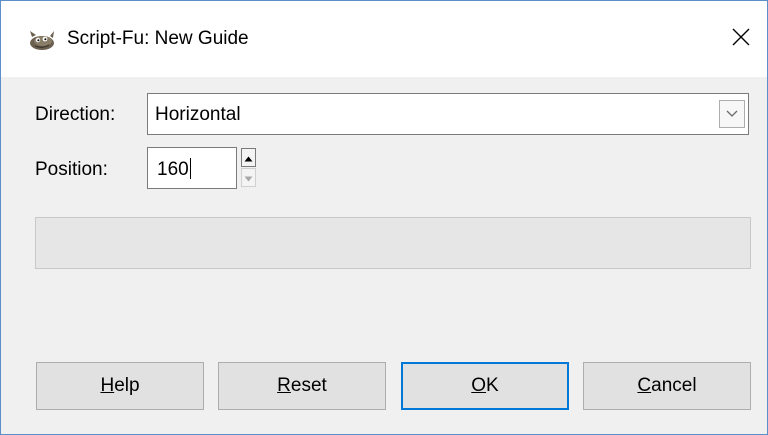  Describe the element at coordinates (644, 385) in the screenshot. I see `cancel-mnemonic: C` at that location.